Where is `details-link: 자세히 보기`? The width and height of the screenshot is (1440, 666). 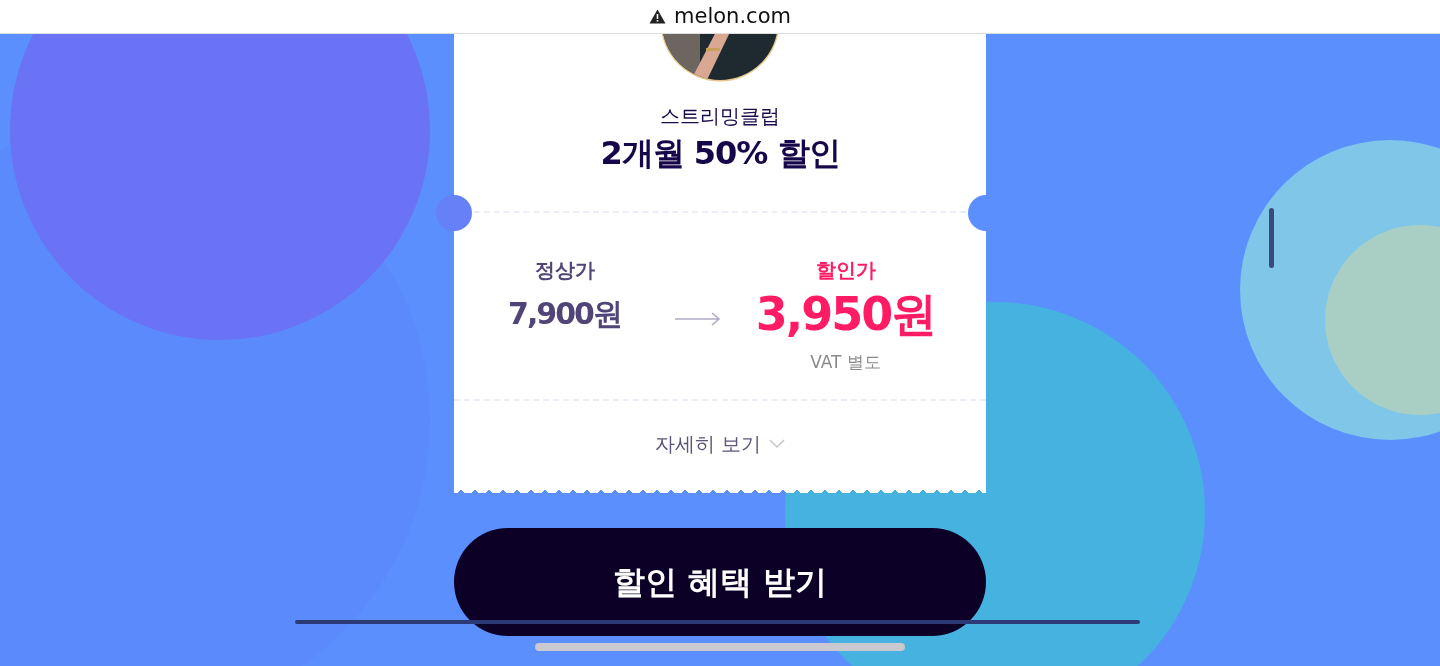 details-link: 자세히 보기 is located at coordinates (720, 443).